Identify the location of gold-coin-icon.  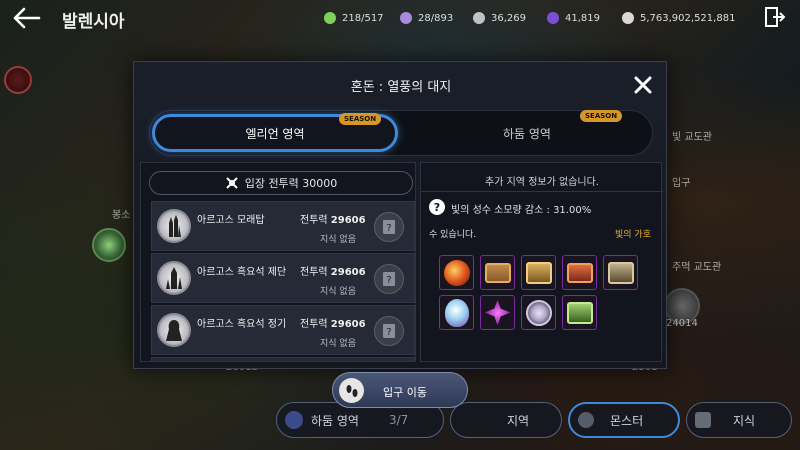
(628, 18).